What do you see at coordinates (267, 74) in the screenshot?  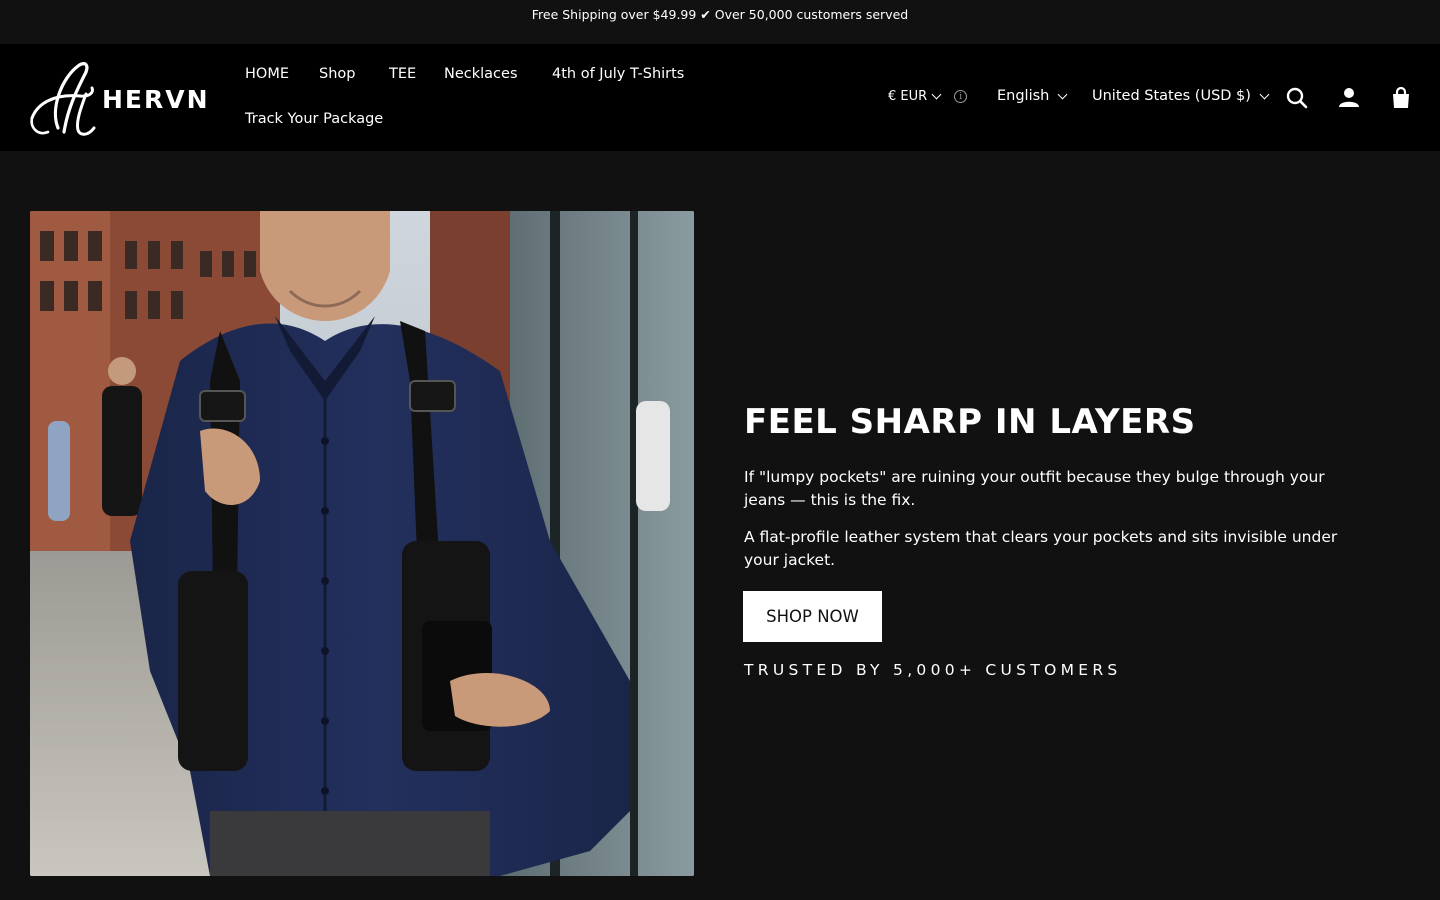 I see `nav-item-home: HOME` at bounding box center [267, 74].